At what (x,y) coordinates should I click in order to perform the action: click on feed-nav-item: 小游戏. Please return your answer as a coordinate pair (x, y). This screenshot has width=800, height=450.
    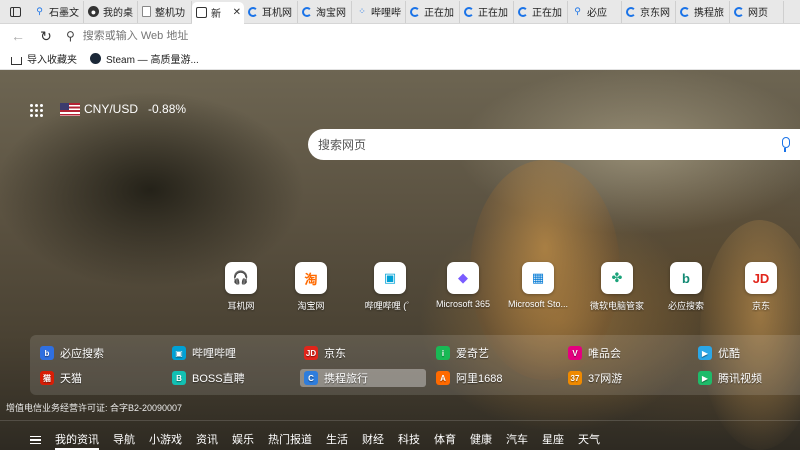
    Looking at the image, I should click on (165, 440).